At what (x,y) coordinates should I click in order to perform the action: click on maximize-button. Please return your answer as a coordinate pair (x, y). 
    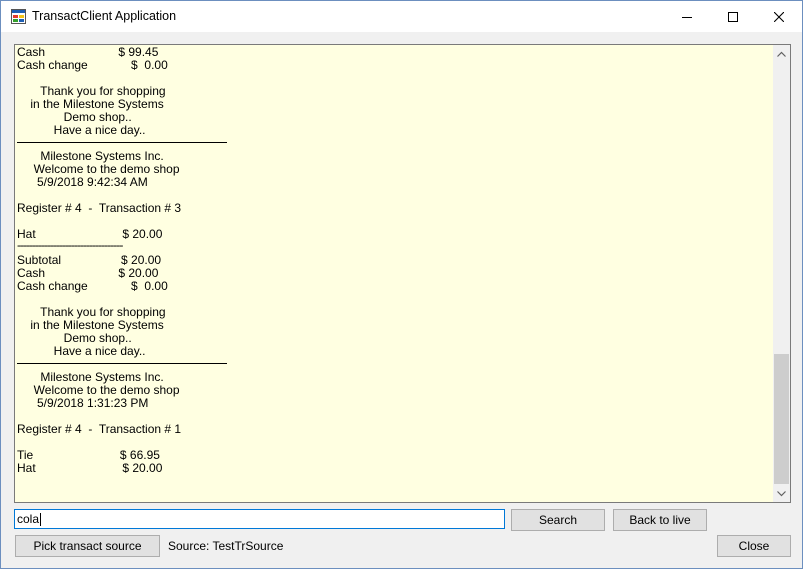
    Looking at the image, I should click on (733, 16).